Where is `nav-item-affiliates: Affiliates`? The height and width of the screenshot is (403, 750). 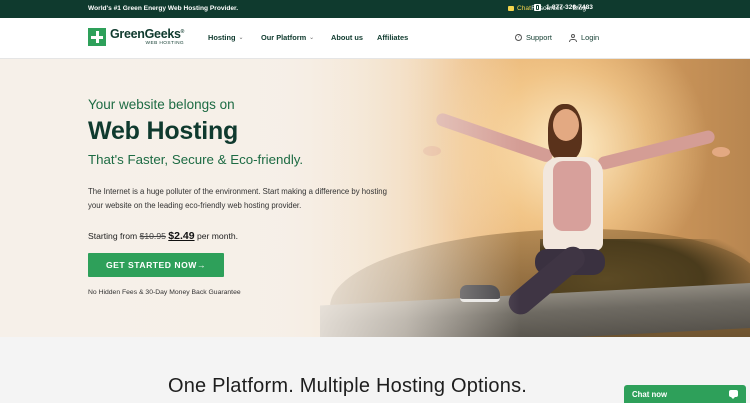
nav-item-affiliates: Affiliates is located at coordinates (392, 37).